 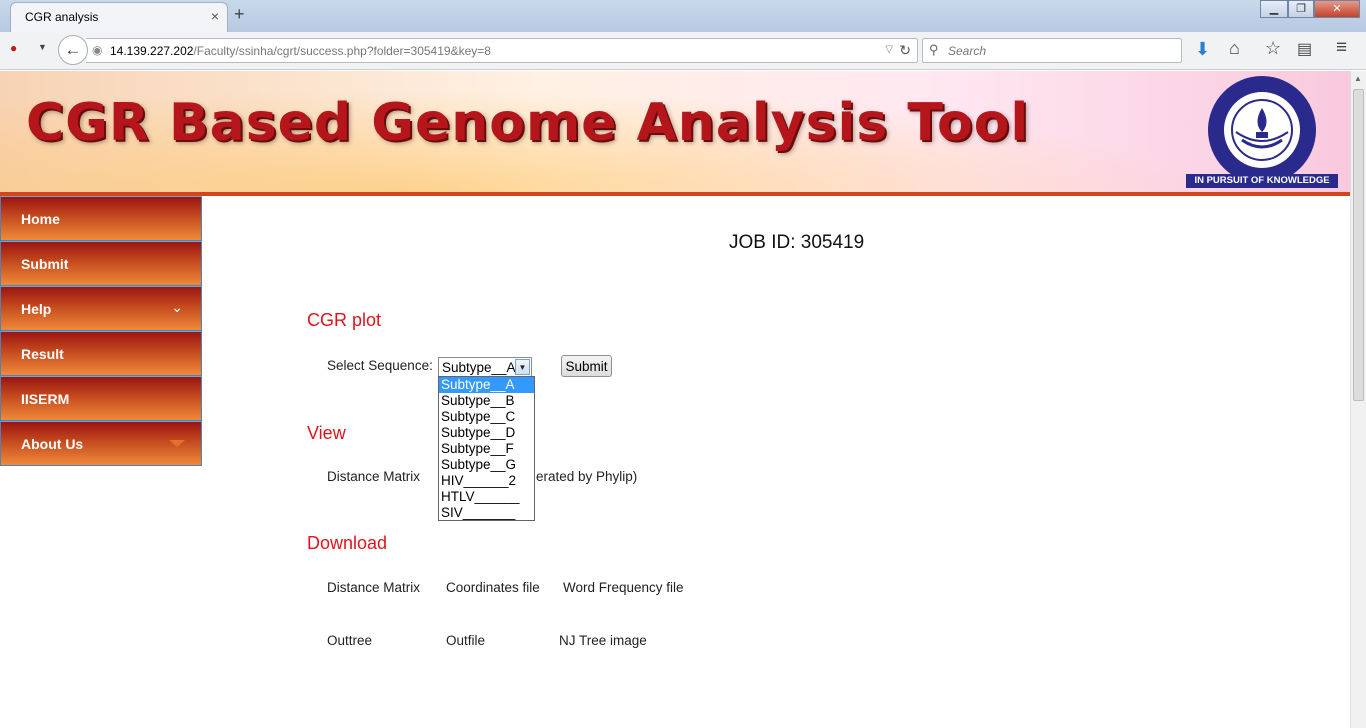 I want to click on dropdown-option: Subtype__A, so click(x=486, y=385).